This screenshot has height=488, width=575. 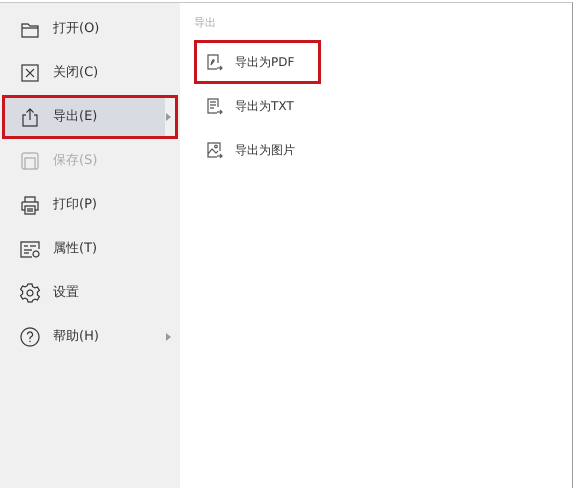 I want to click on menu-item: 关闭(C), so click(x=90, y=73).